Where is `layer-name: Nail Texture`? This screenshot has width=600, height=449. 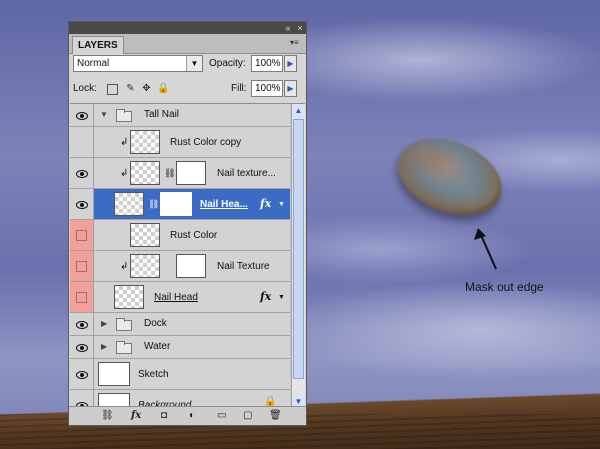 layer-name: Nail Texture is located at coordinates (243, 266).